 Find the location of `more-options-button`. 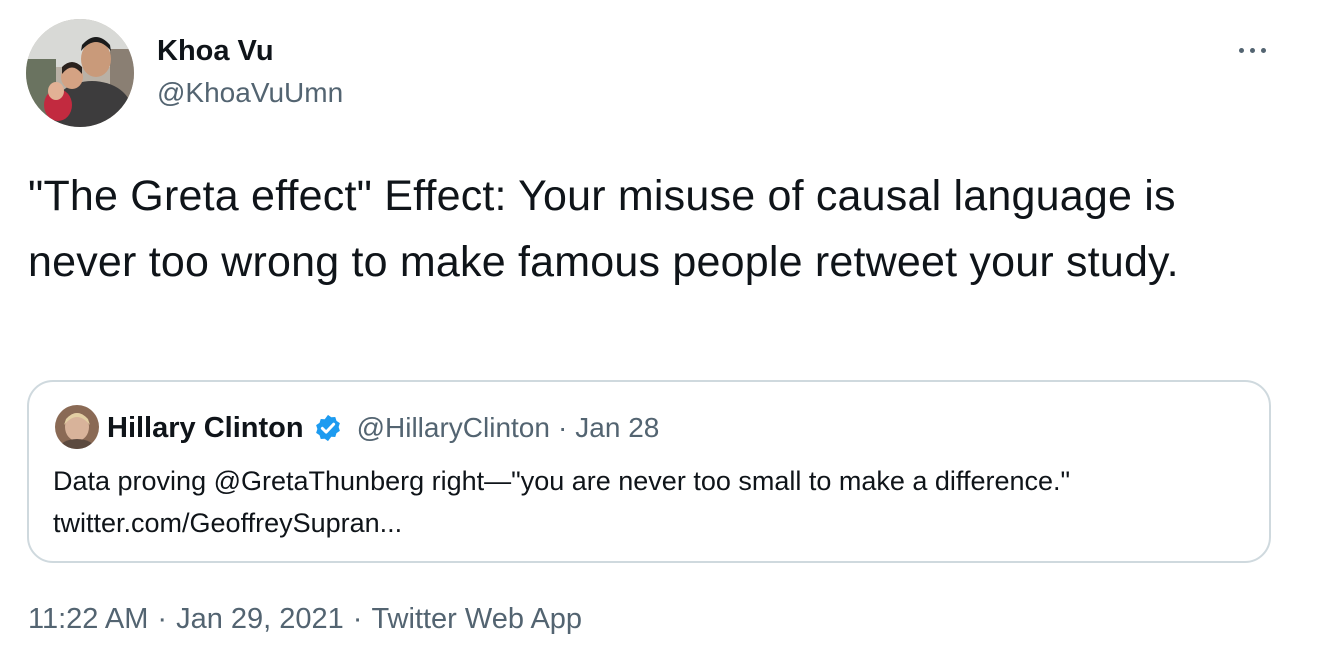

more-options-button is located at coordinates (1252, 50).